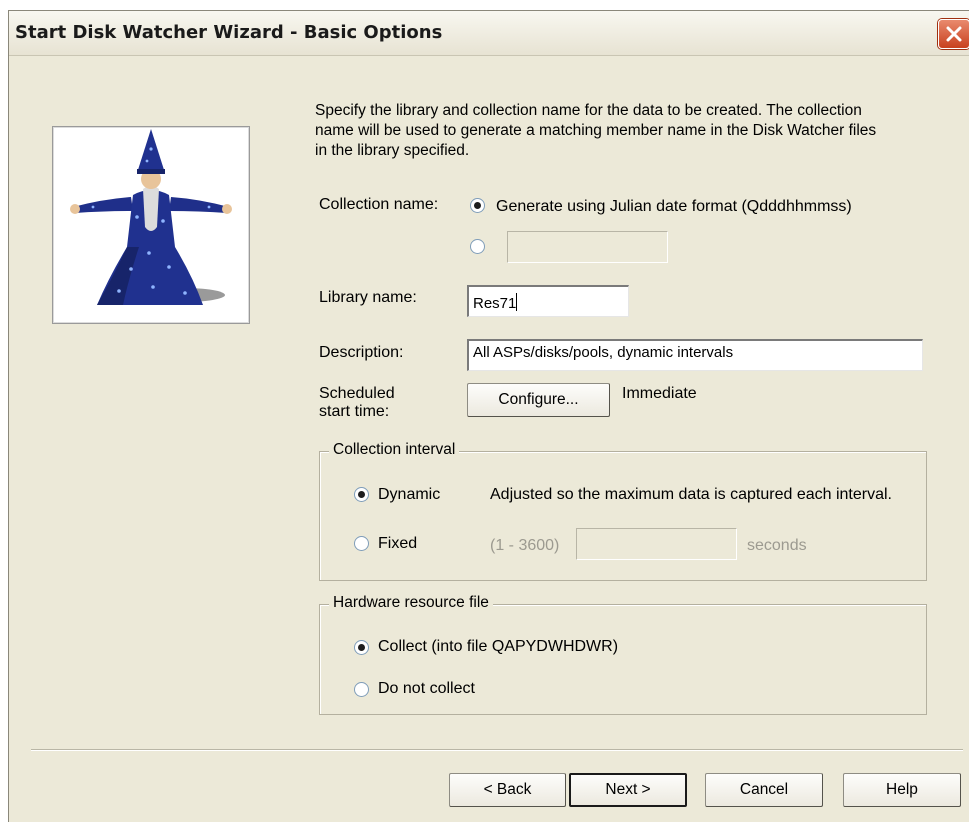  Describe the element at coordinates (525, 545) in the screenshot. I see `fixed-range-hint: (1 - 3600)` at that location.